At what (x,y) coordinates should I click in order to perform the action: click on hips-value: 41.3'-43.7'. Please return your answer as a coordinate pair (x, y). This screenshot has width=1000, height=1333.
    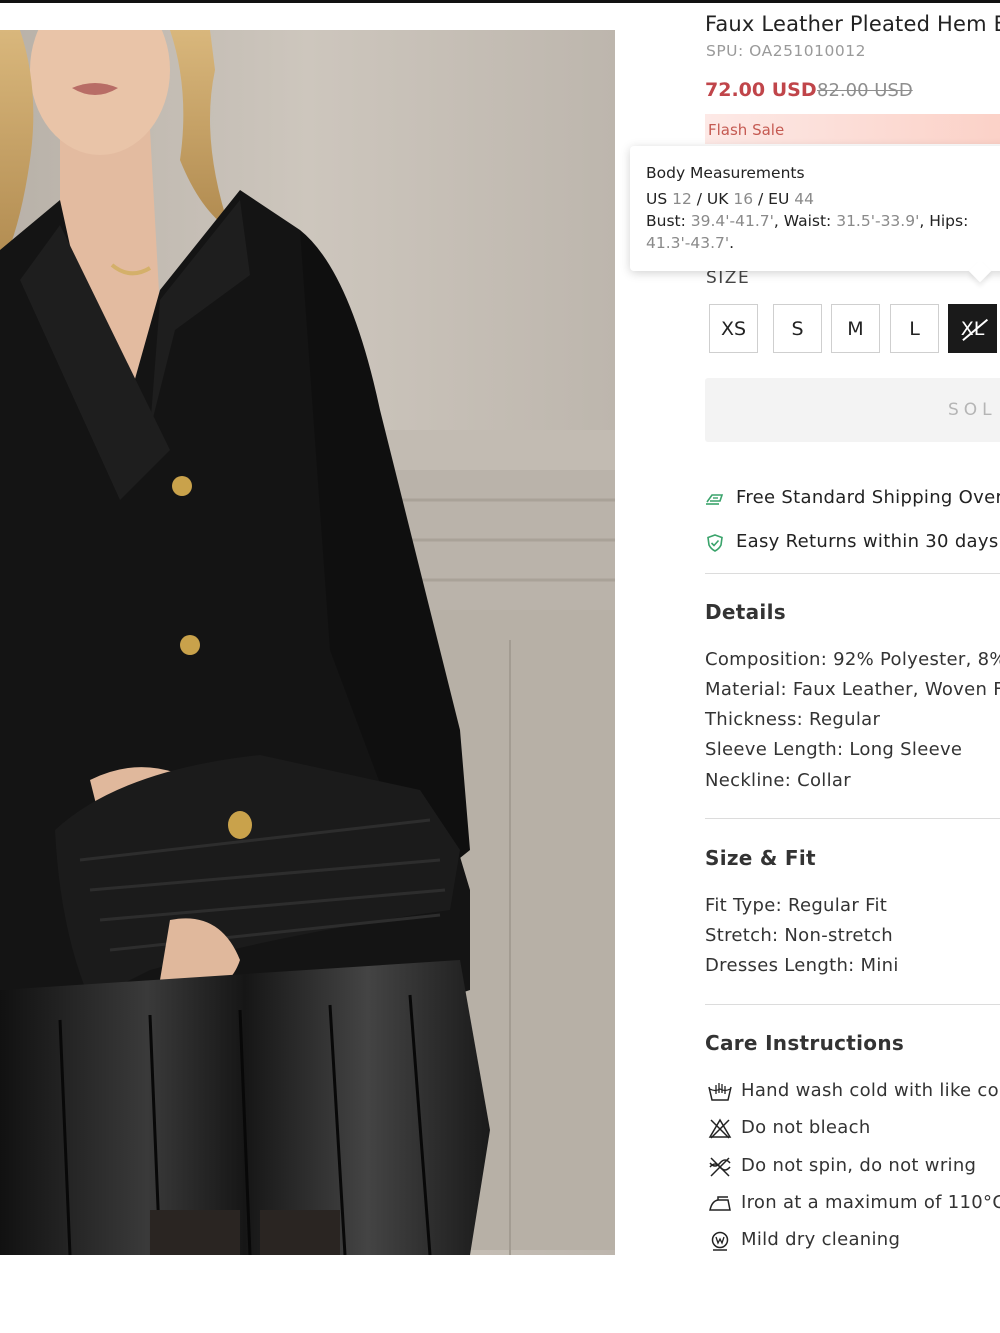
    Looking at the image, I should click on (688, 243).